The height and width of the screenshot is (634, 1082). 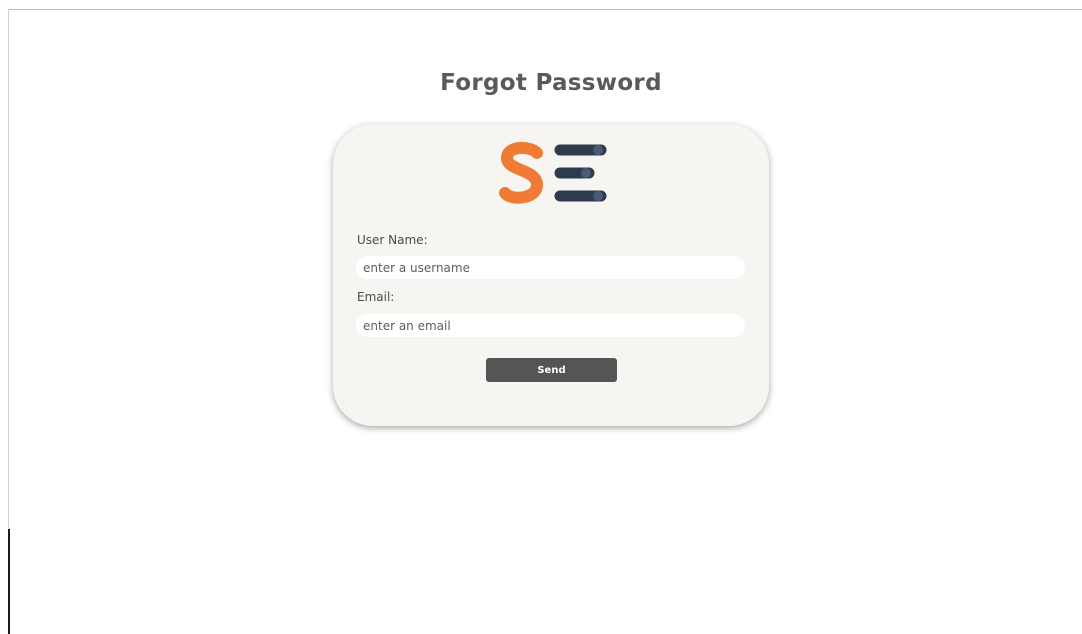 What do you see at coordinates (550, 267) in the screenshot?
I see `username-input` at bounding box center [550, 267].